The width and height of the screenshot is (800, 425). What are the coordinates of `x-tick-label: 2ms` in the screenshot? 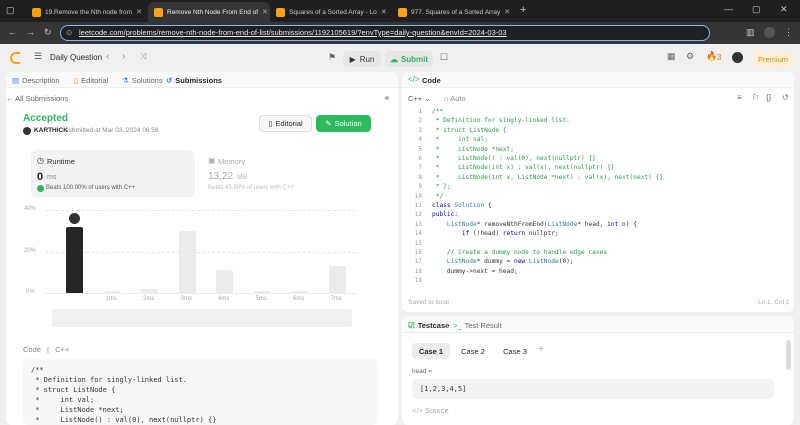 It's located at (149, 299).